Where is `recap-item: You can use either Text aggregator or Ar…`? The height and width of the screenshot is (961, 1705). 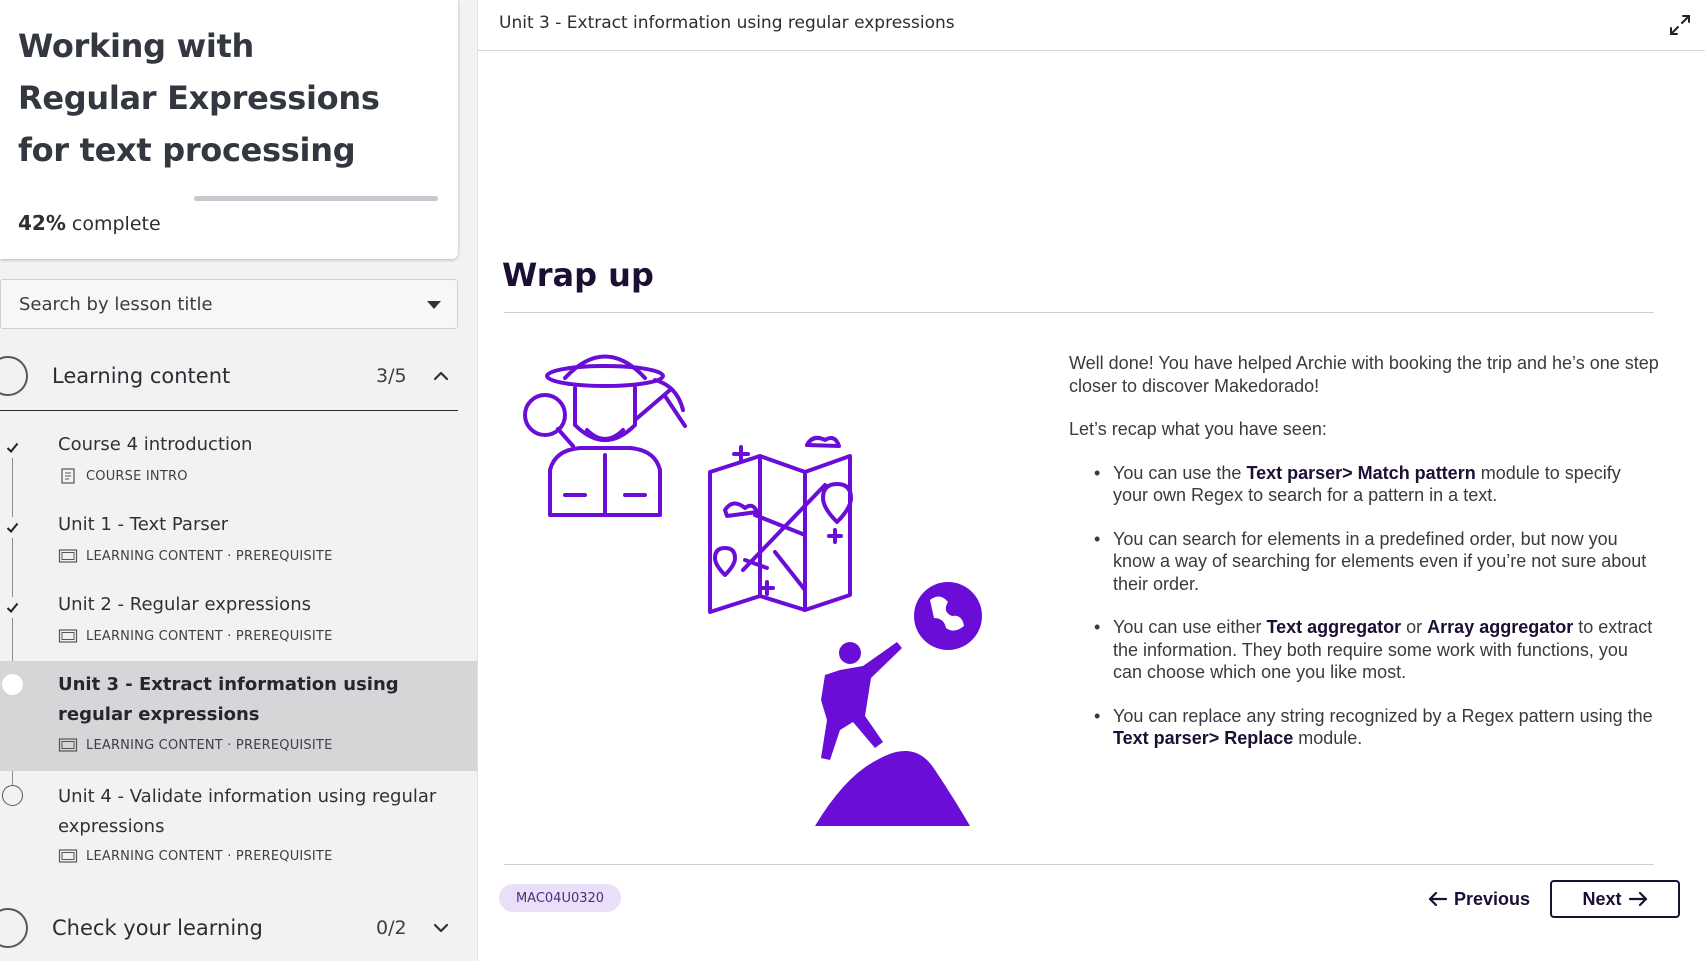 recap-item: You can use either Text aggregator or Ar… is located at coordinates (1376, 650).